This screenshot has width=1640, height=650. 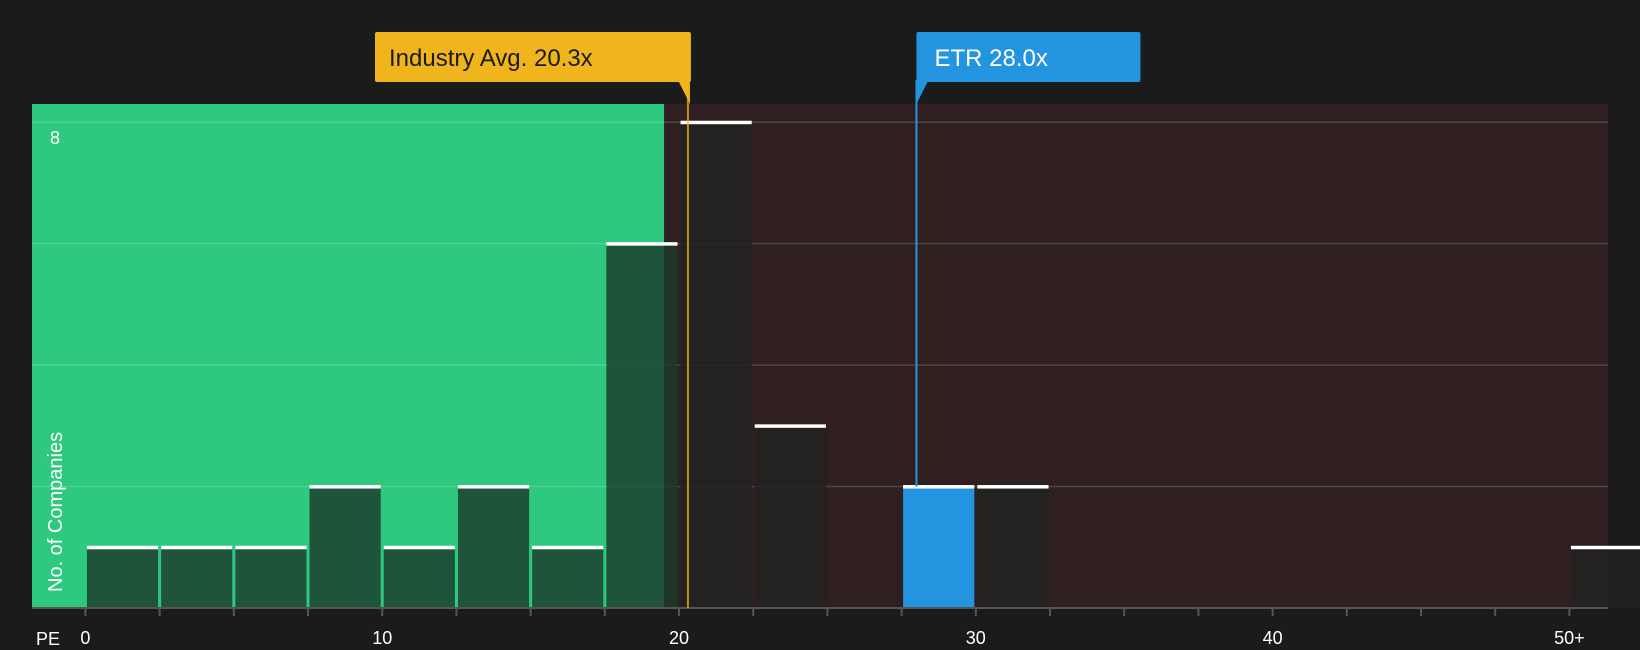 What do you see at coordinates (85, 638) in the screenshot?
I see `x-tick-label-0: 0` at bounding box center [85, 638].